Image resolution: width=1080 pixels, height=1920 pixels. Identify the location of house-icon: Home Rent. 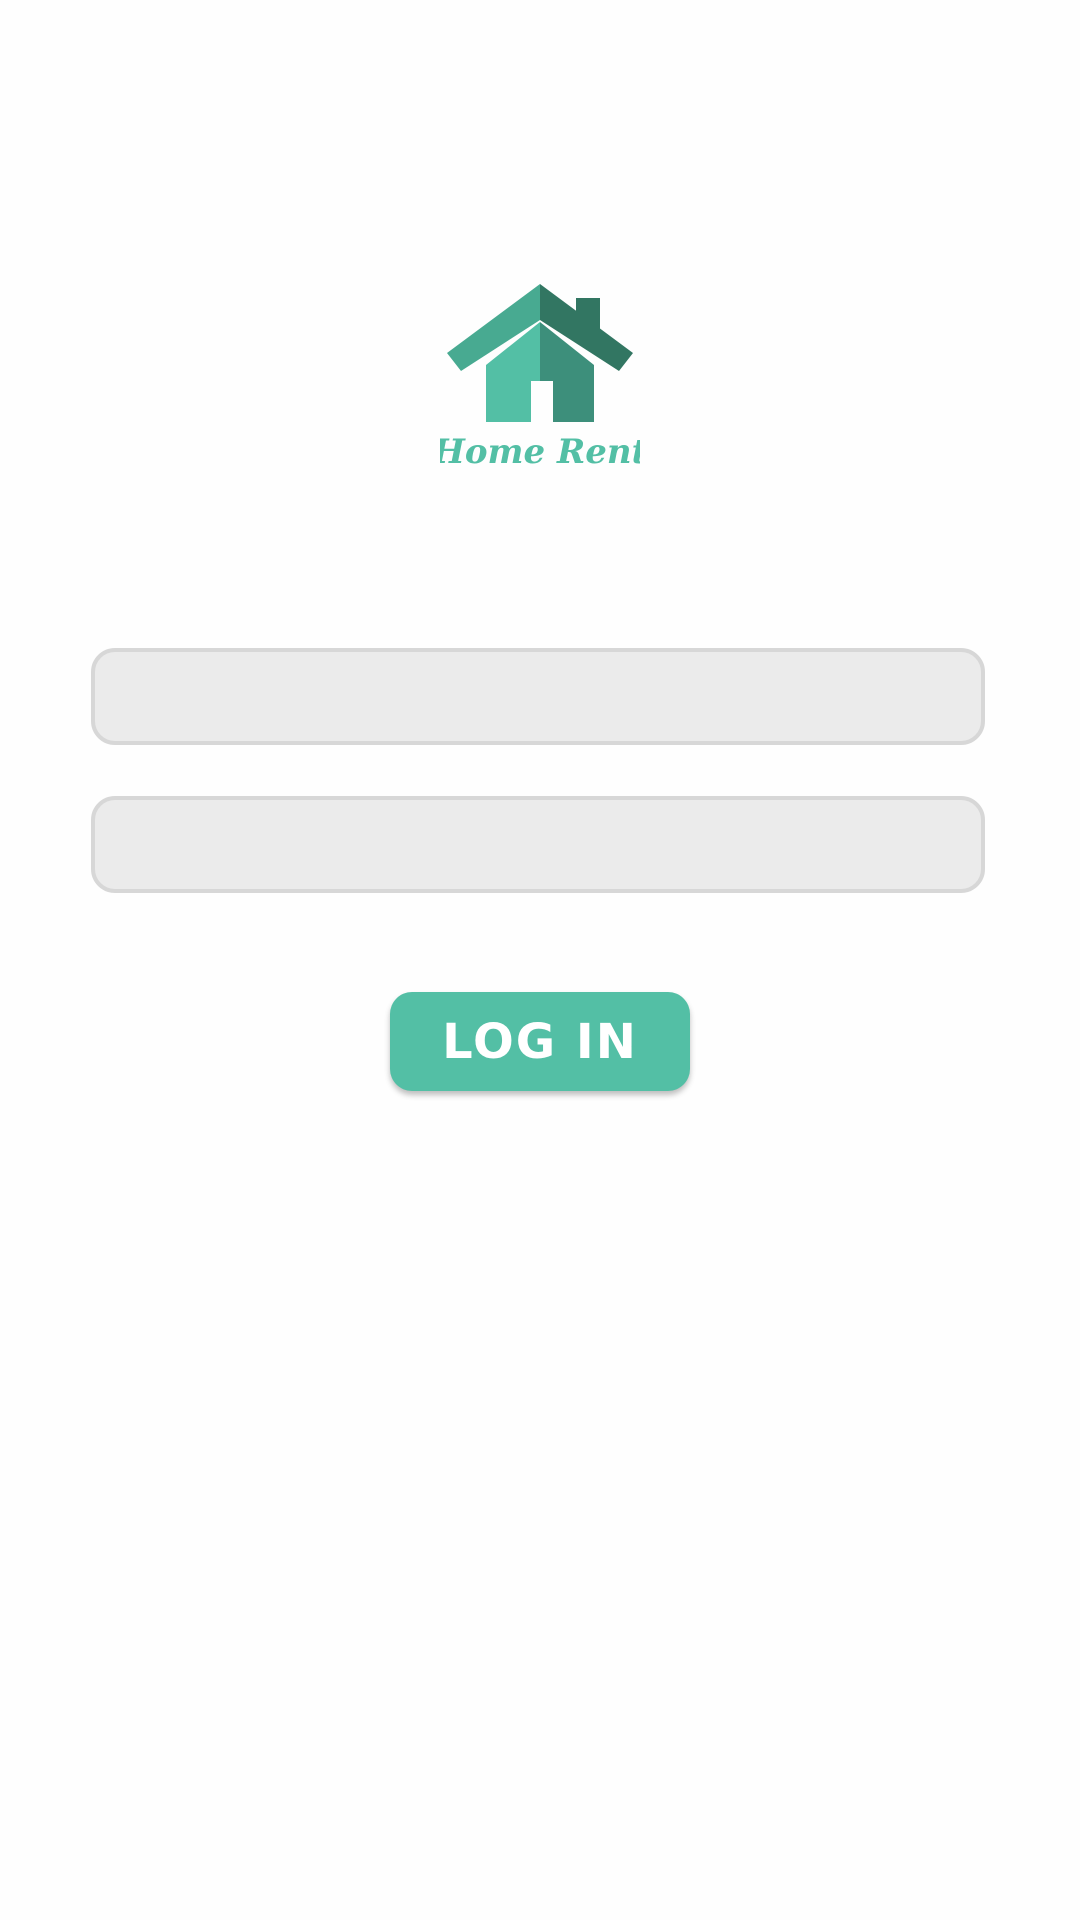
(540, 377).